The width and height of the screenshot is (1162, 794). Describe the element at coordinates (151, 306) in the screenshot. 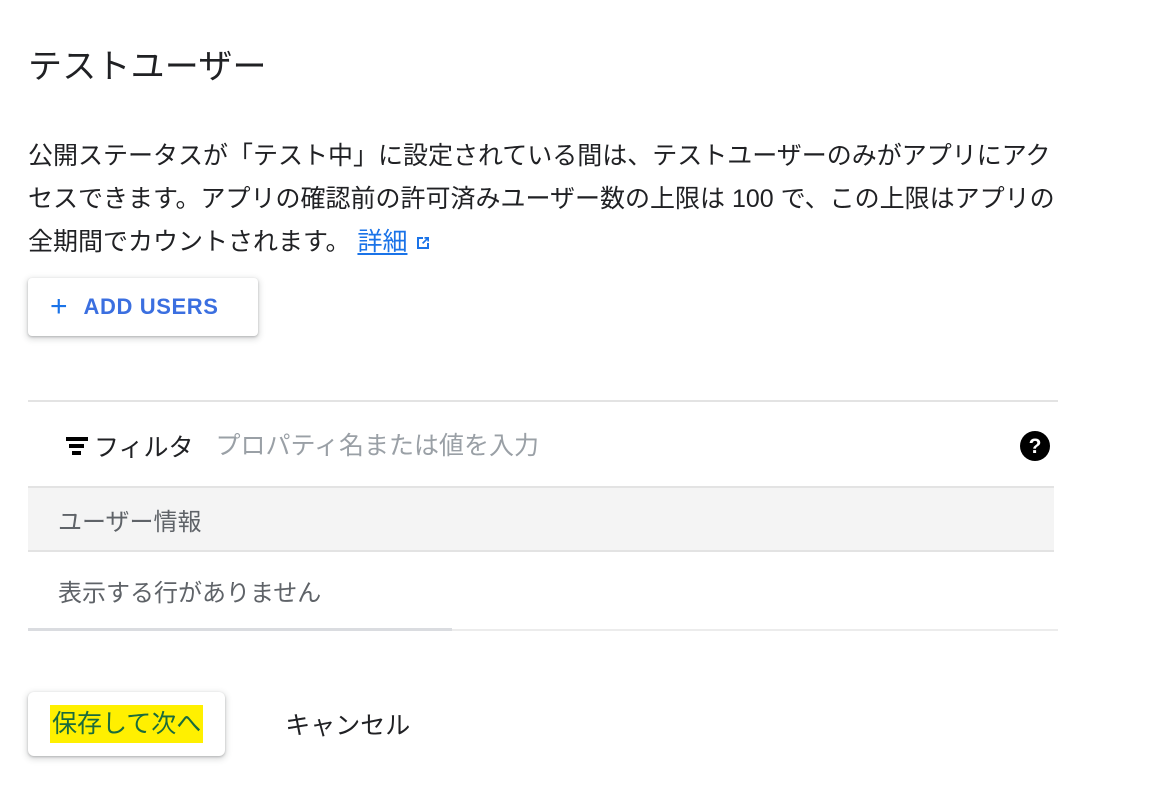

I see `add-users-button-label: ADD USERS` at that location.